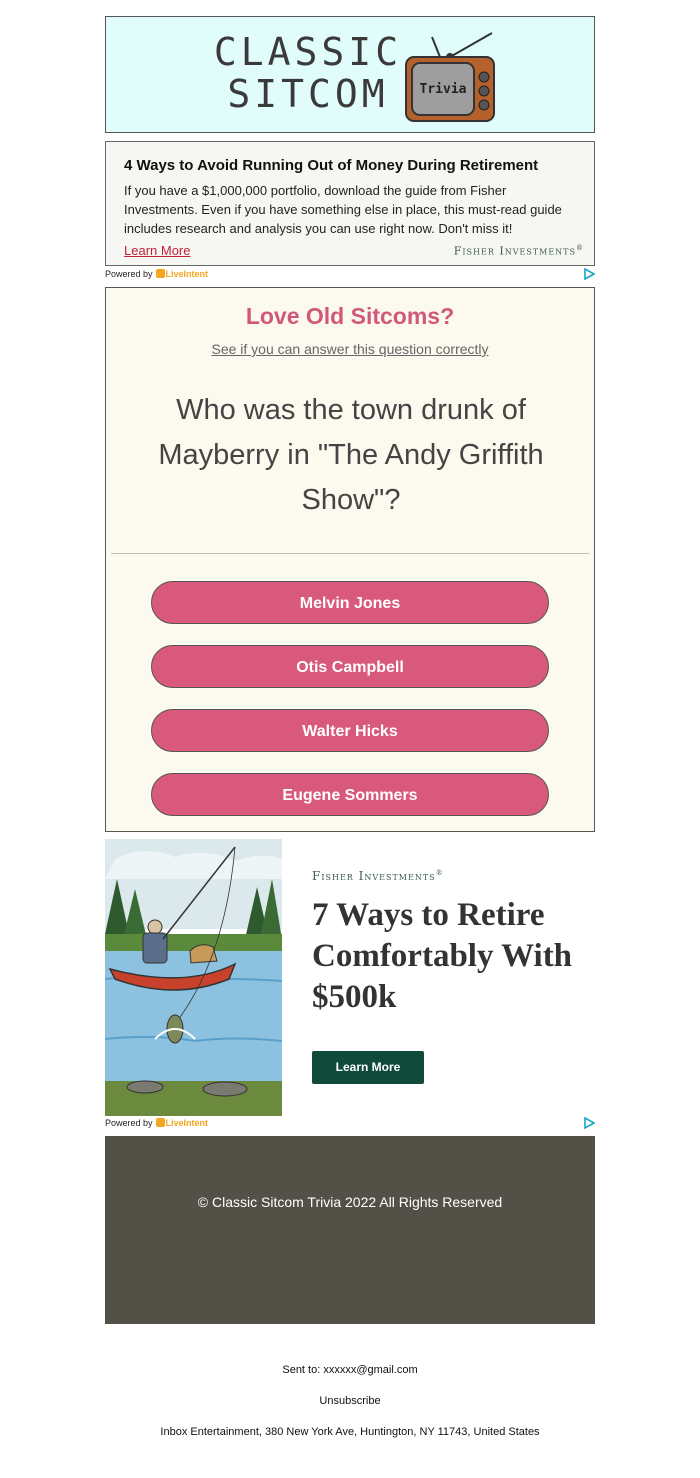 This screenshot has height=1478, width=700. Describe the element at coordinates (193, 977) in the screenshot. I see `fishing-illustration-image` at that location.